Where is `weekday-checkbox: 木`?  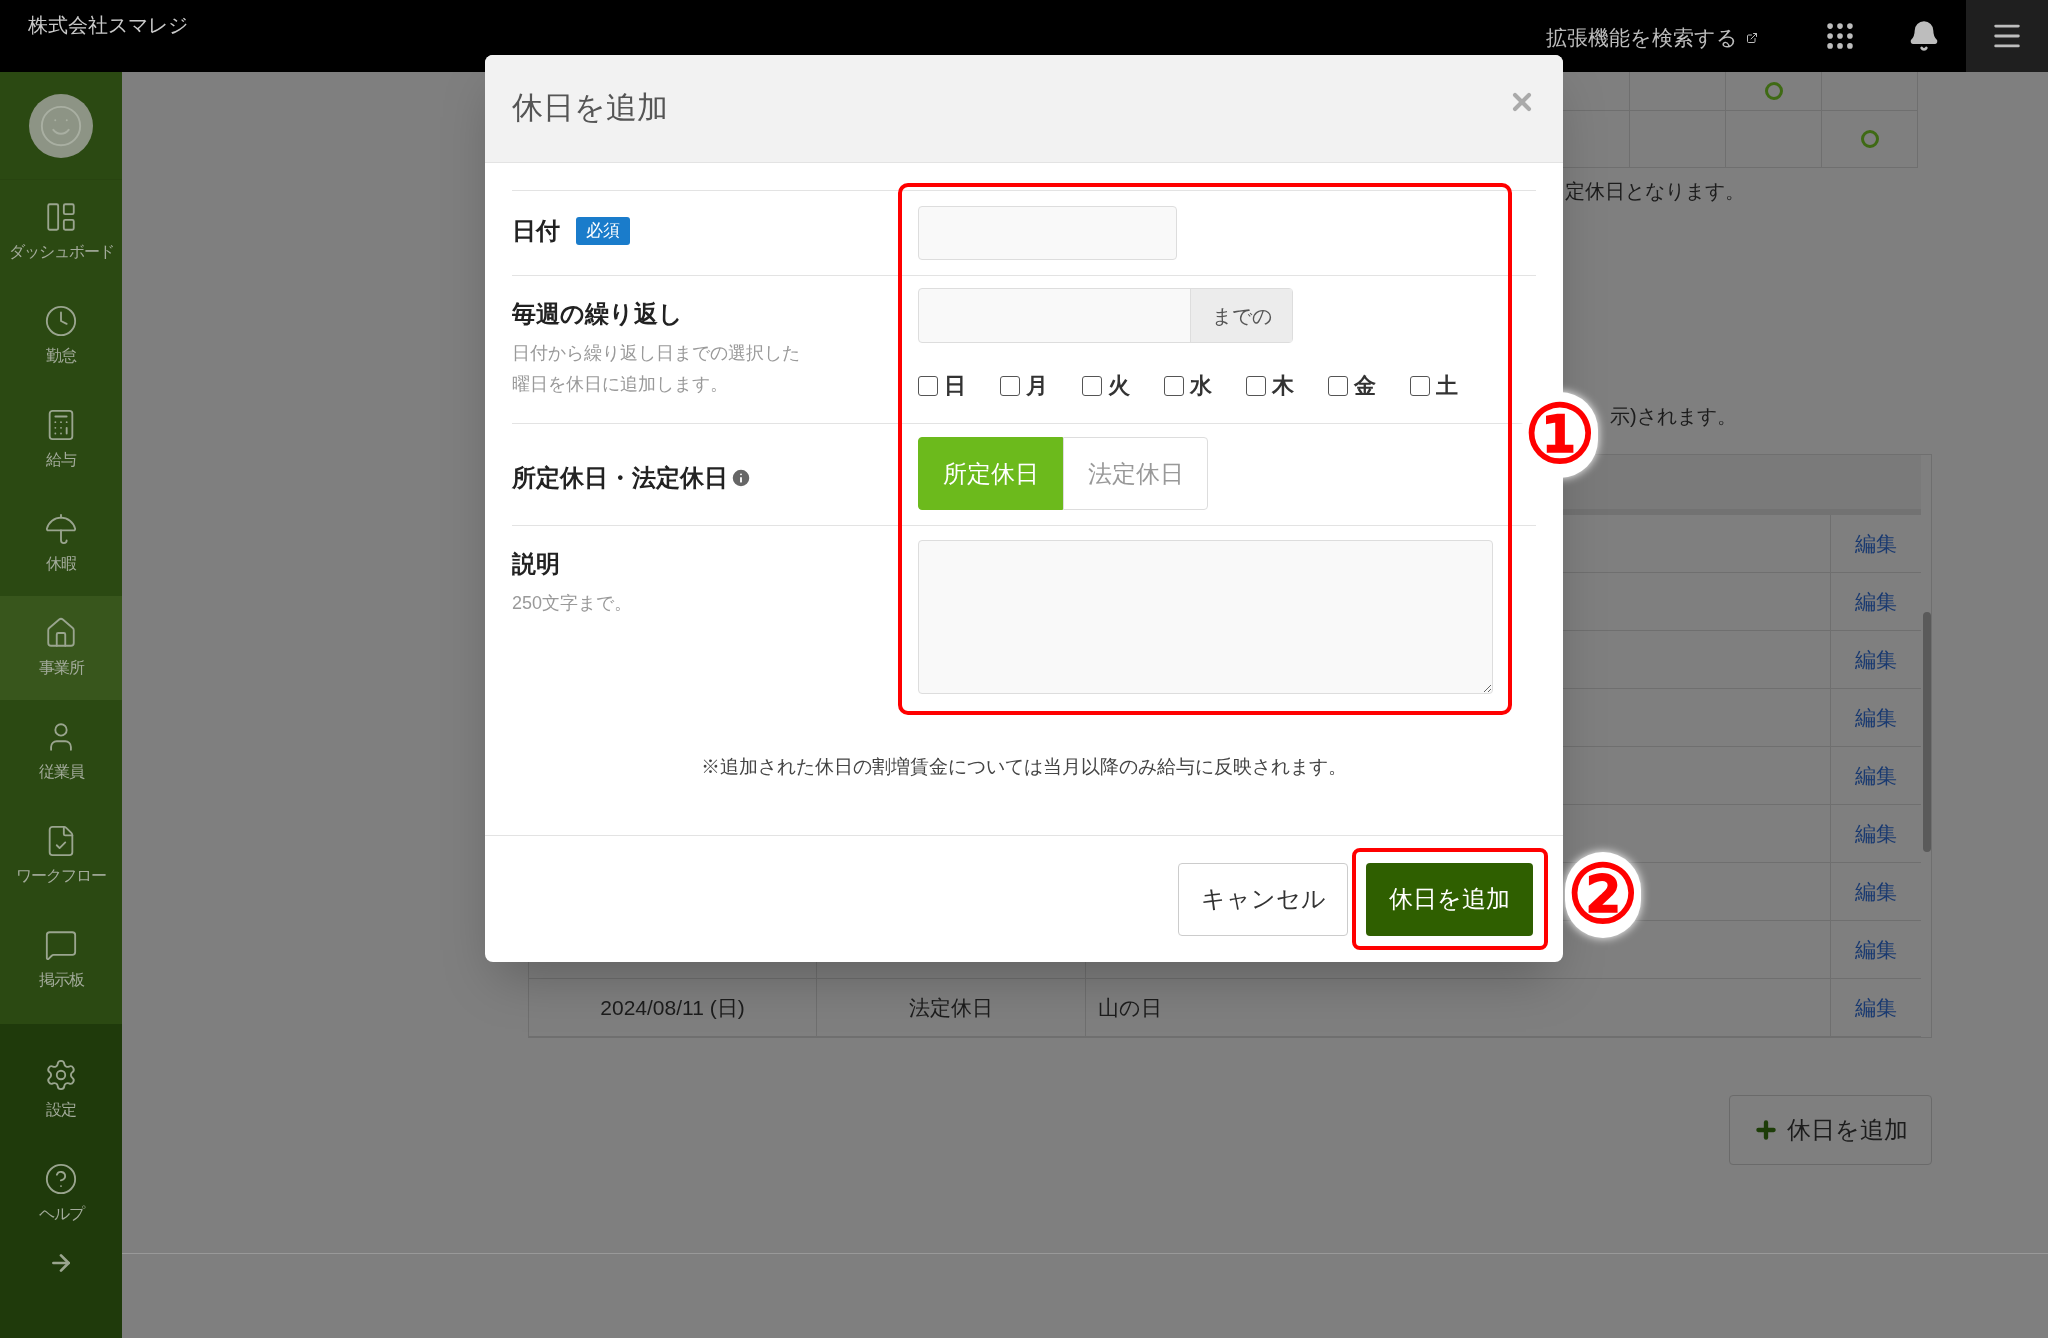
weekday-checkbox: 木 is located at coordinates (1270, 385).